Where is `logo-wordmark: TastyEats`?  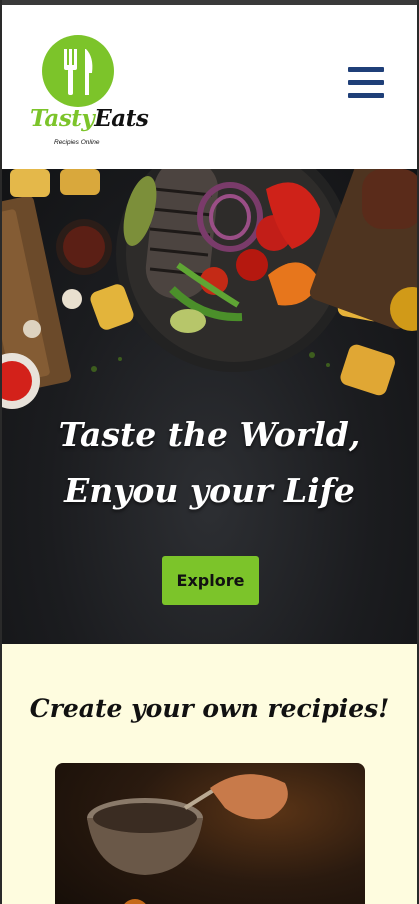 logo-wordmark: TastyEats is located at coordinates (89, 118).